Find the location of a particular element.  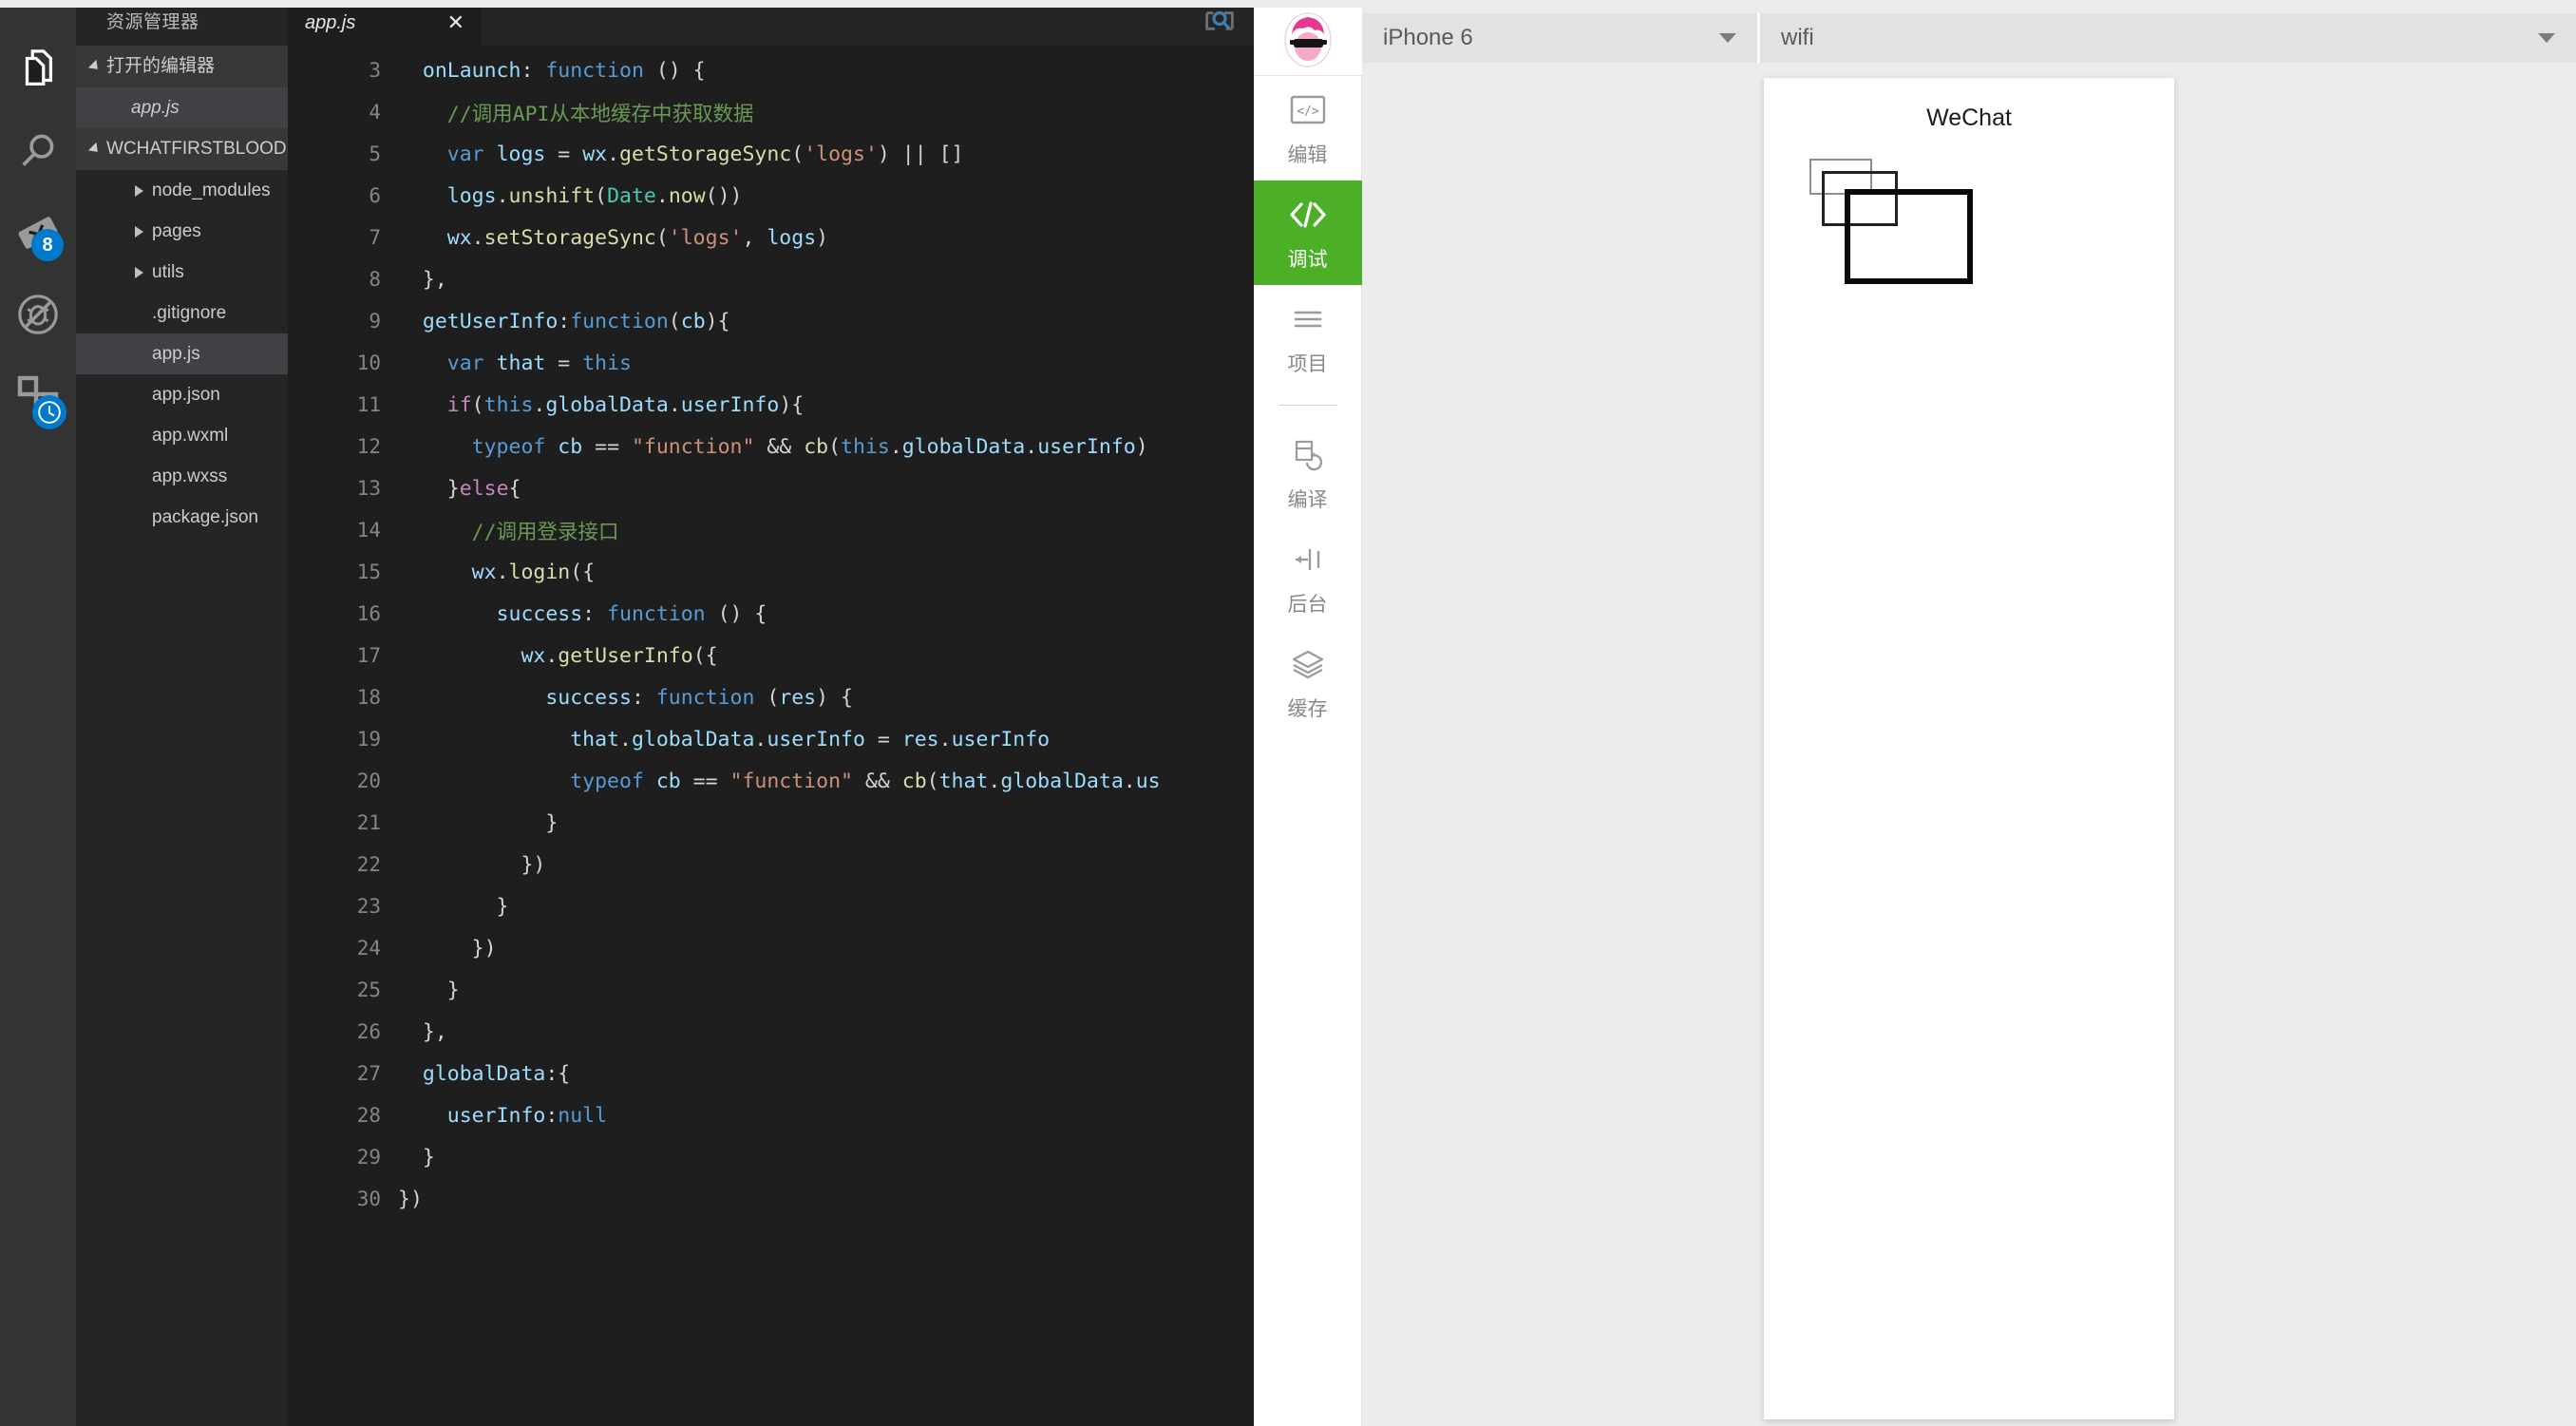

device-select: iPhone 6 is located at coordinates (1561, 38).